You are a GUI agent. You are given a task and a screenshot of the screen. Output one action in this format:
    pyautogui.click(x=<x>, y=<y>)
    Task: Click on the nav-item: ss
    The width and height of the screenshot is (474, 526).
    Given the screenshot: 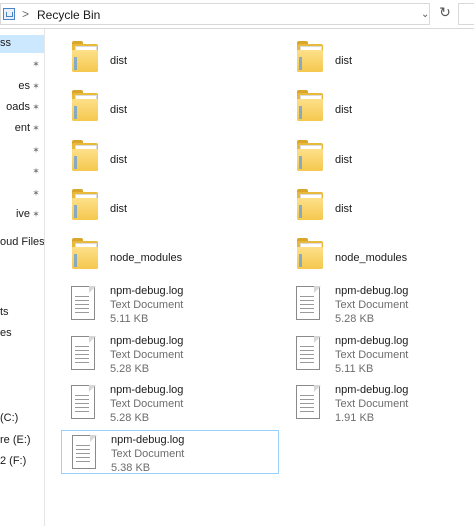 What is the action you would take?
    pyautogui.click(x=22, y=44)
    